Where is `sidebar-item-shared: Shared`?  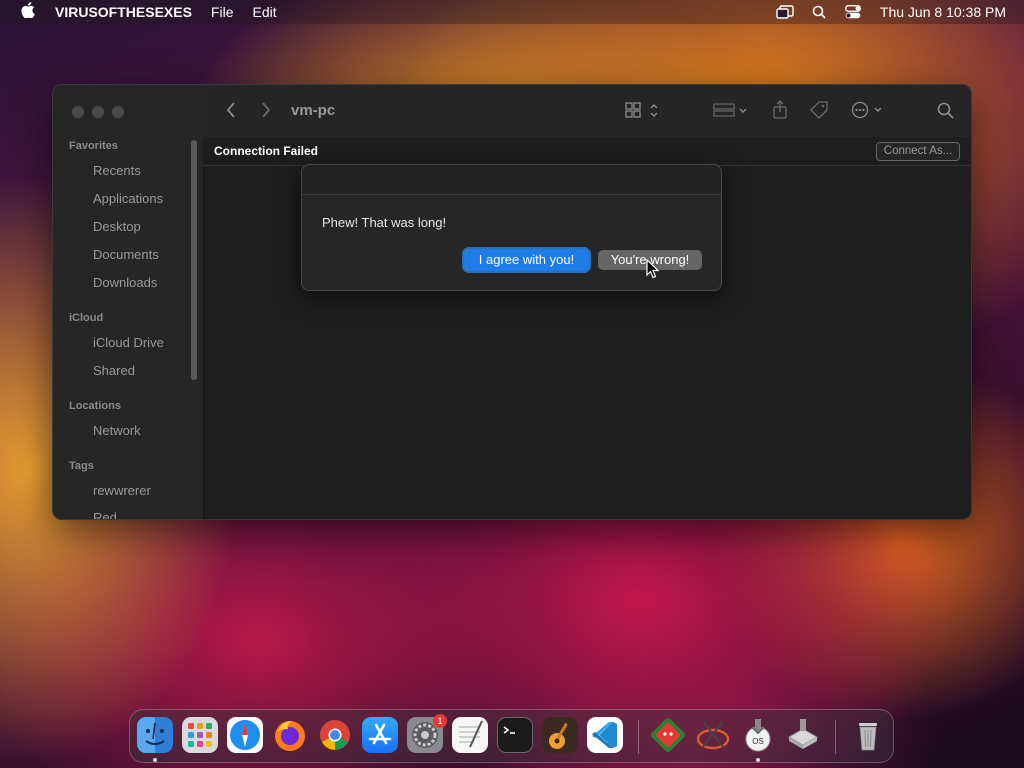 sidebar-item-shared: Shared is located at coordinates (114, 370).